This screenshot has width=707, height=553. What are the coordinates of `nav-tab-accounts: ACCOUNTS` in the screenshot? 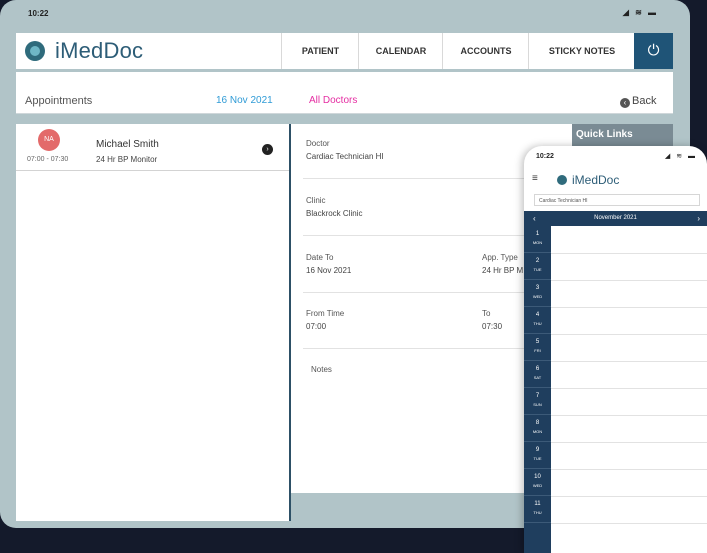 It's located at (485, 51).